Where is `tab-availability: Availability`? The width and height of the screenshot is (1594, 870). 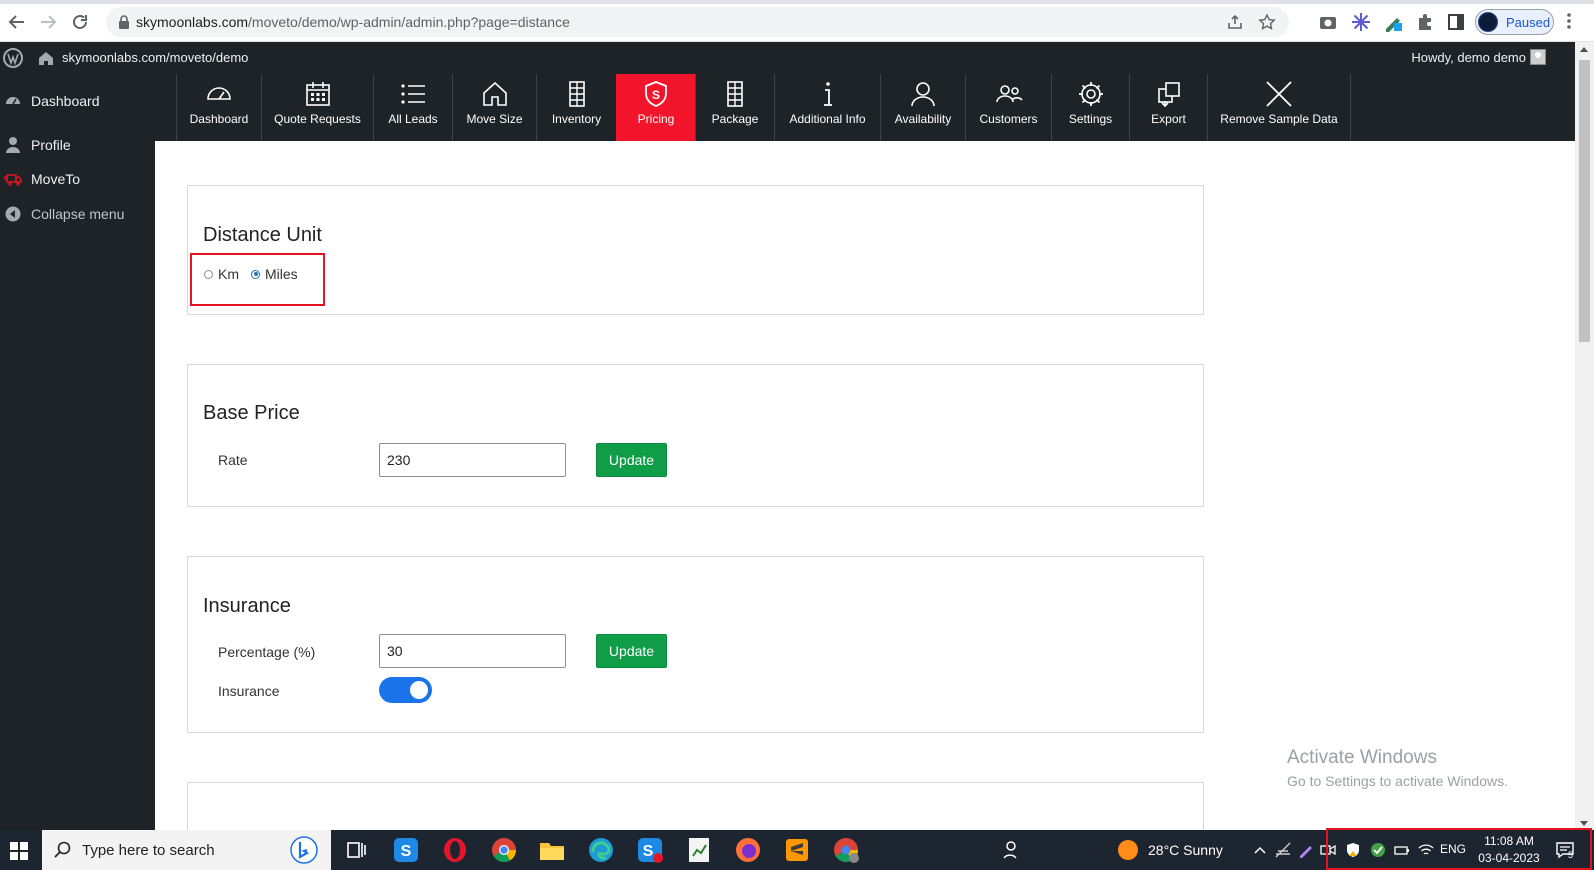 tab-availability: Availability is located at coordinates (922, 107).